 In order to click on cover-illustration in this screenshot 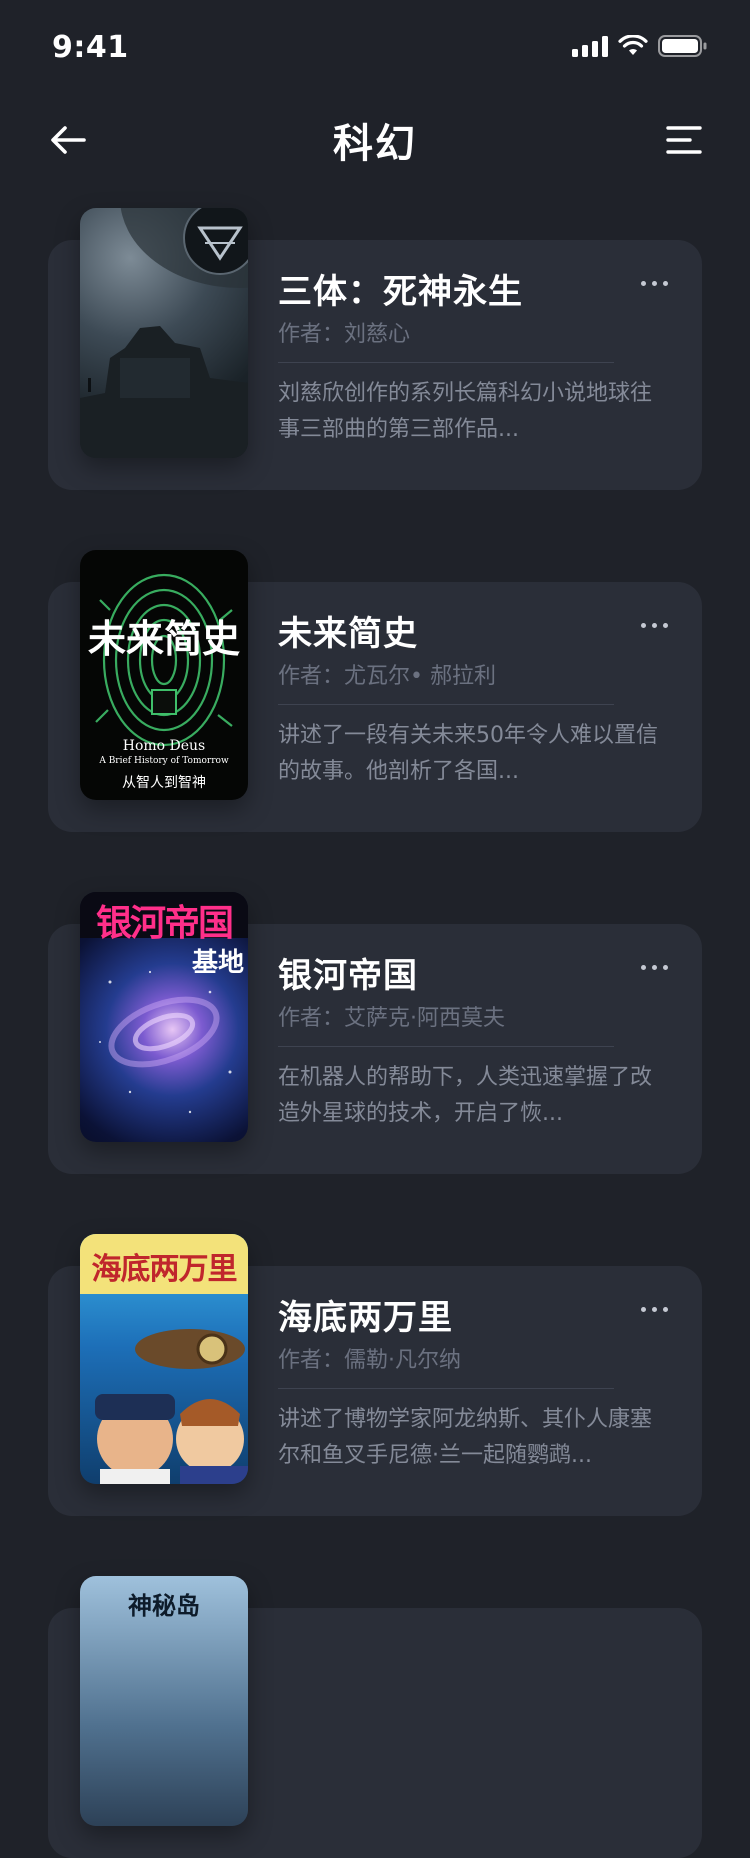, I will do `click(164, 333)`.